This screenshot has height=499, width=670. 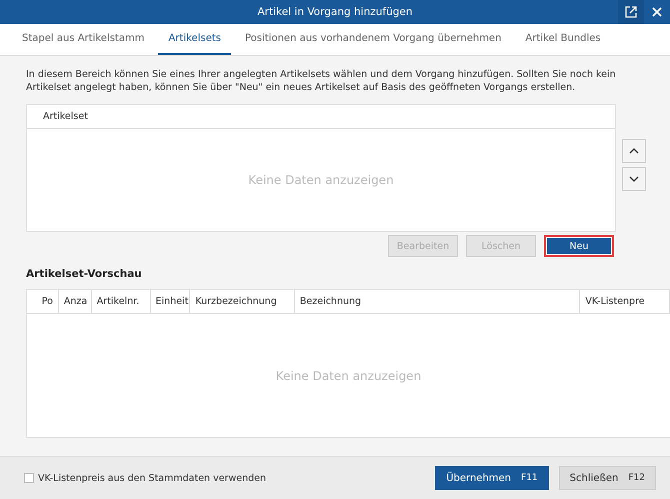 What do you see at coordinates (607, 478) in the screenshot?
I see `dialog-button: Schließen F12` at bounding box center [607, 478].